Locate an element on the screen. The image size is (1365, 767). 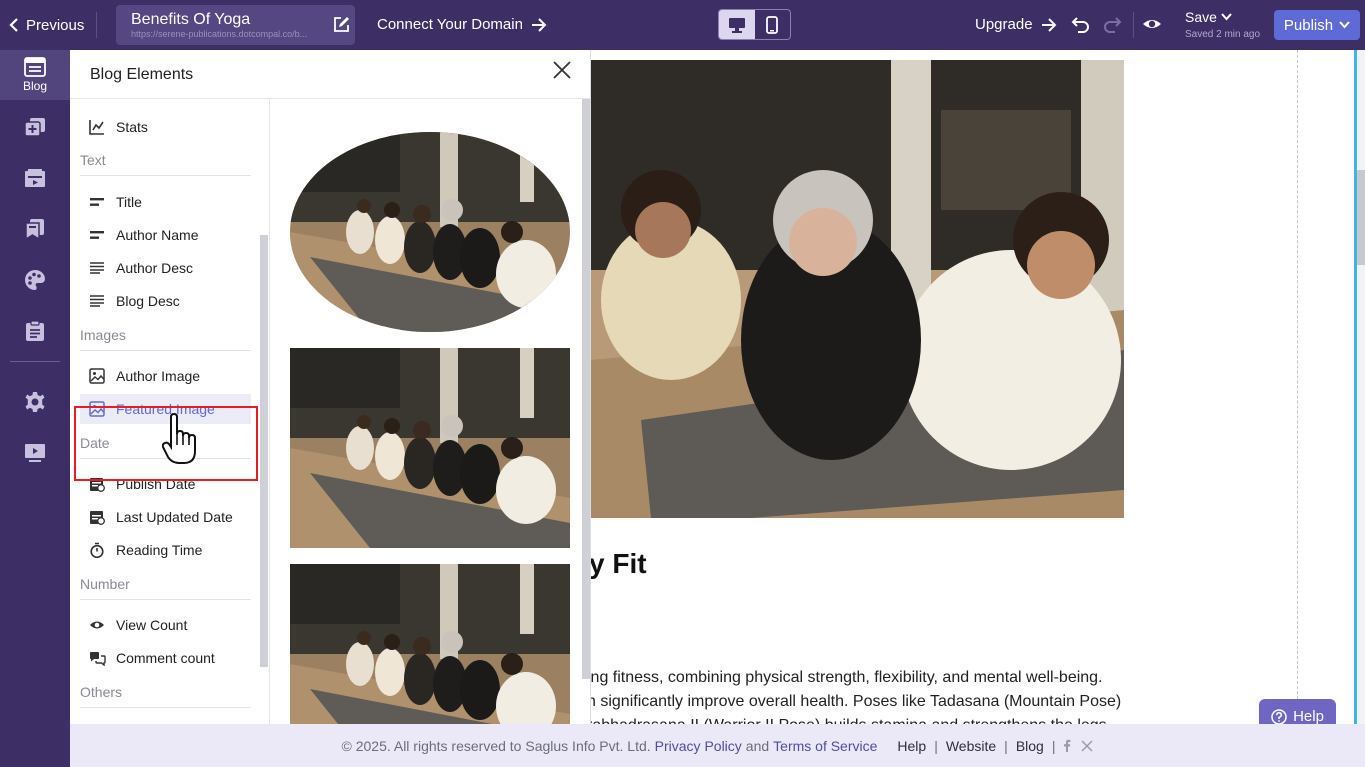
category-images: Images is located at coordinates (103, 335).